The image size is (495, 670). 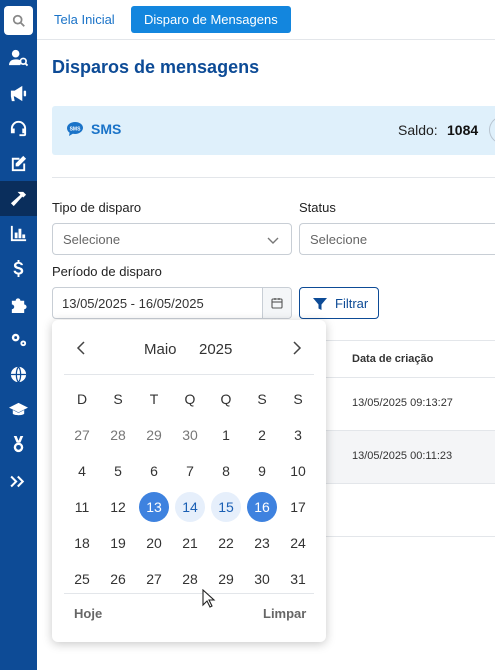 What do you see at coordinates (226, 543) in the screenshot?
I see `calendar-day: 22` at bounding box center [226, 543].